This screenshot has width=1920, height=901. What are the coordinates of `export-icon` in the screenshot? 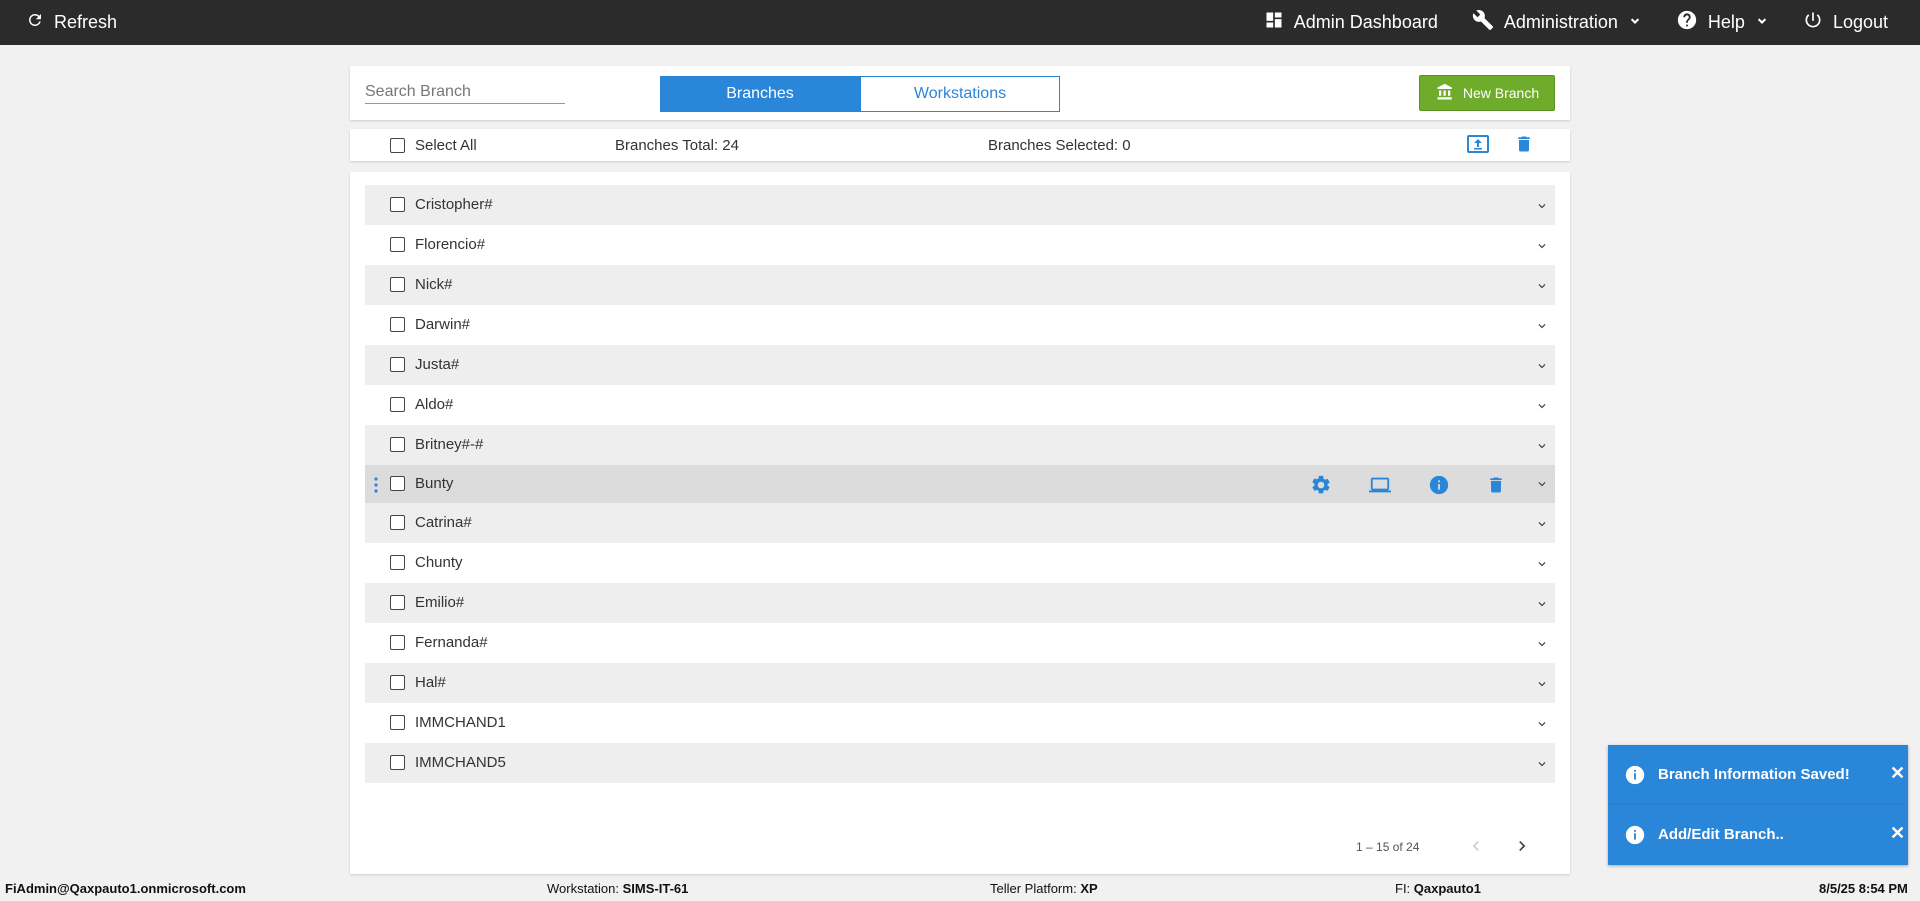 It's located at (1478, 146).